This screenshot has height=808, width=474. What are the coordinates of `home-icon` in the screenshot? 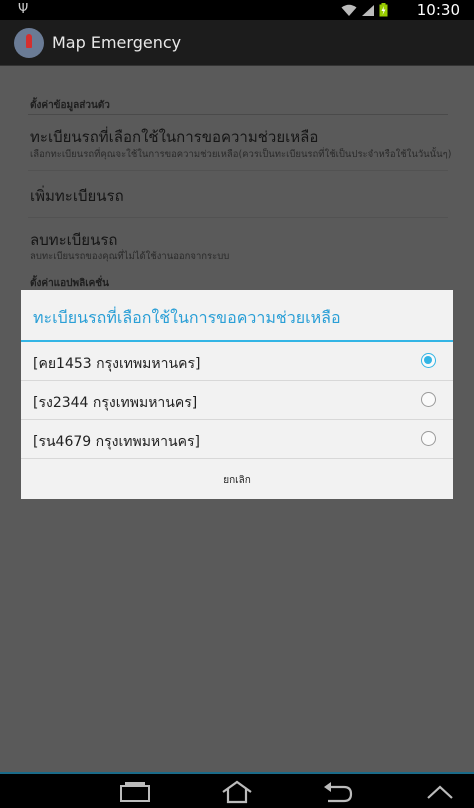 It's located at (237, 792).